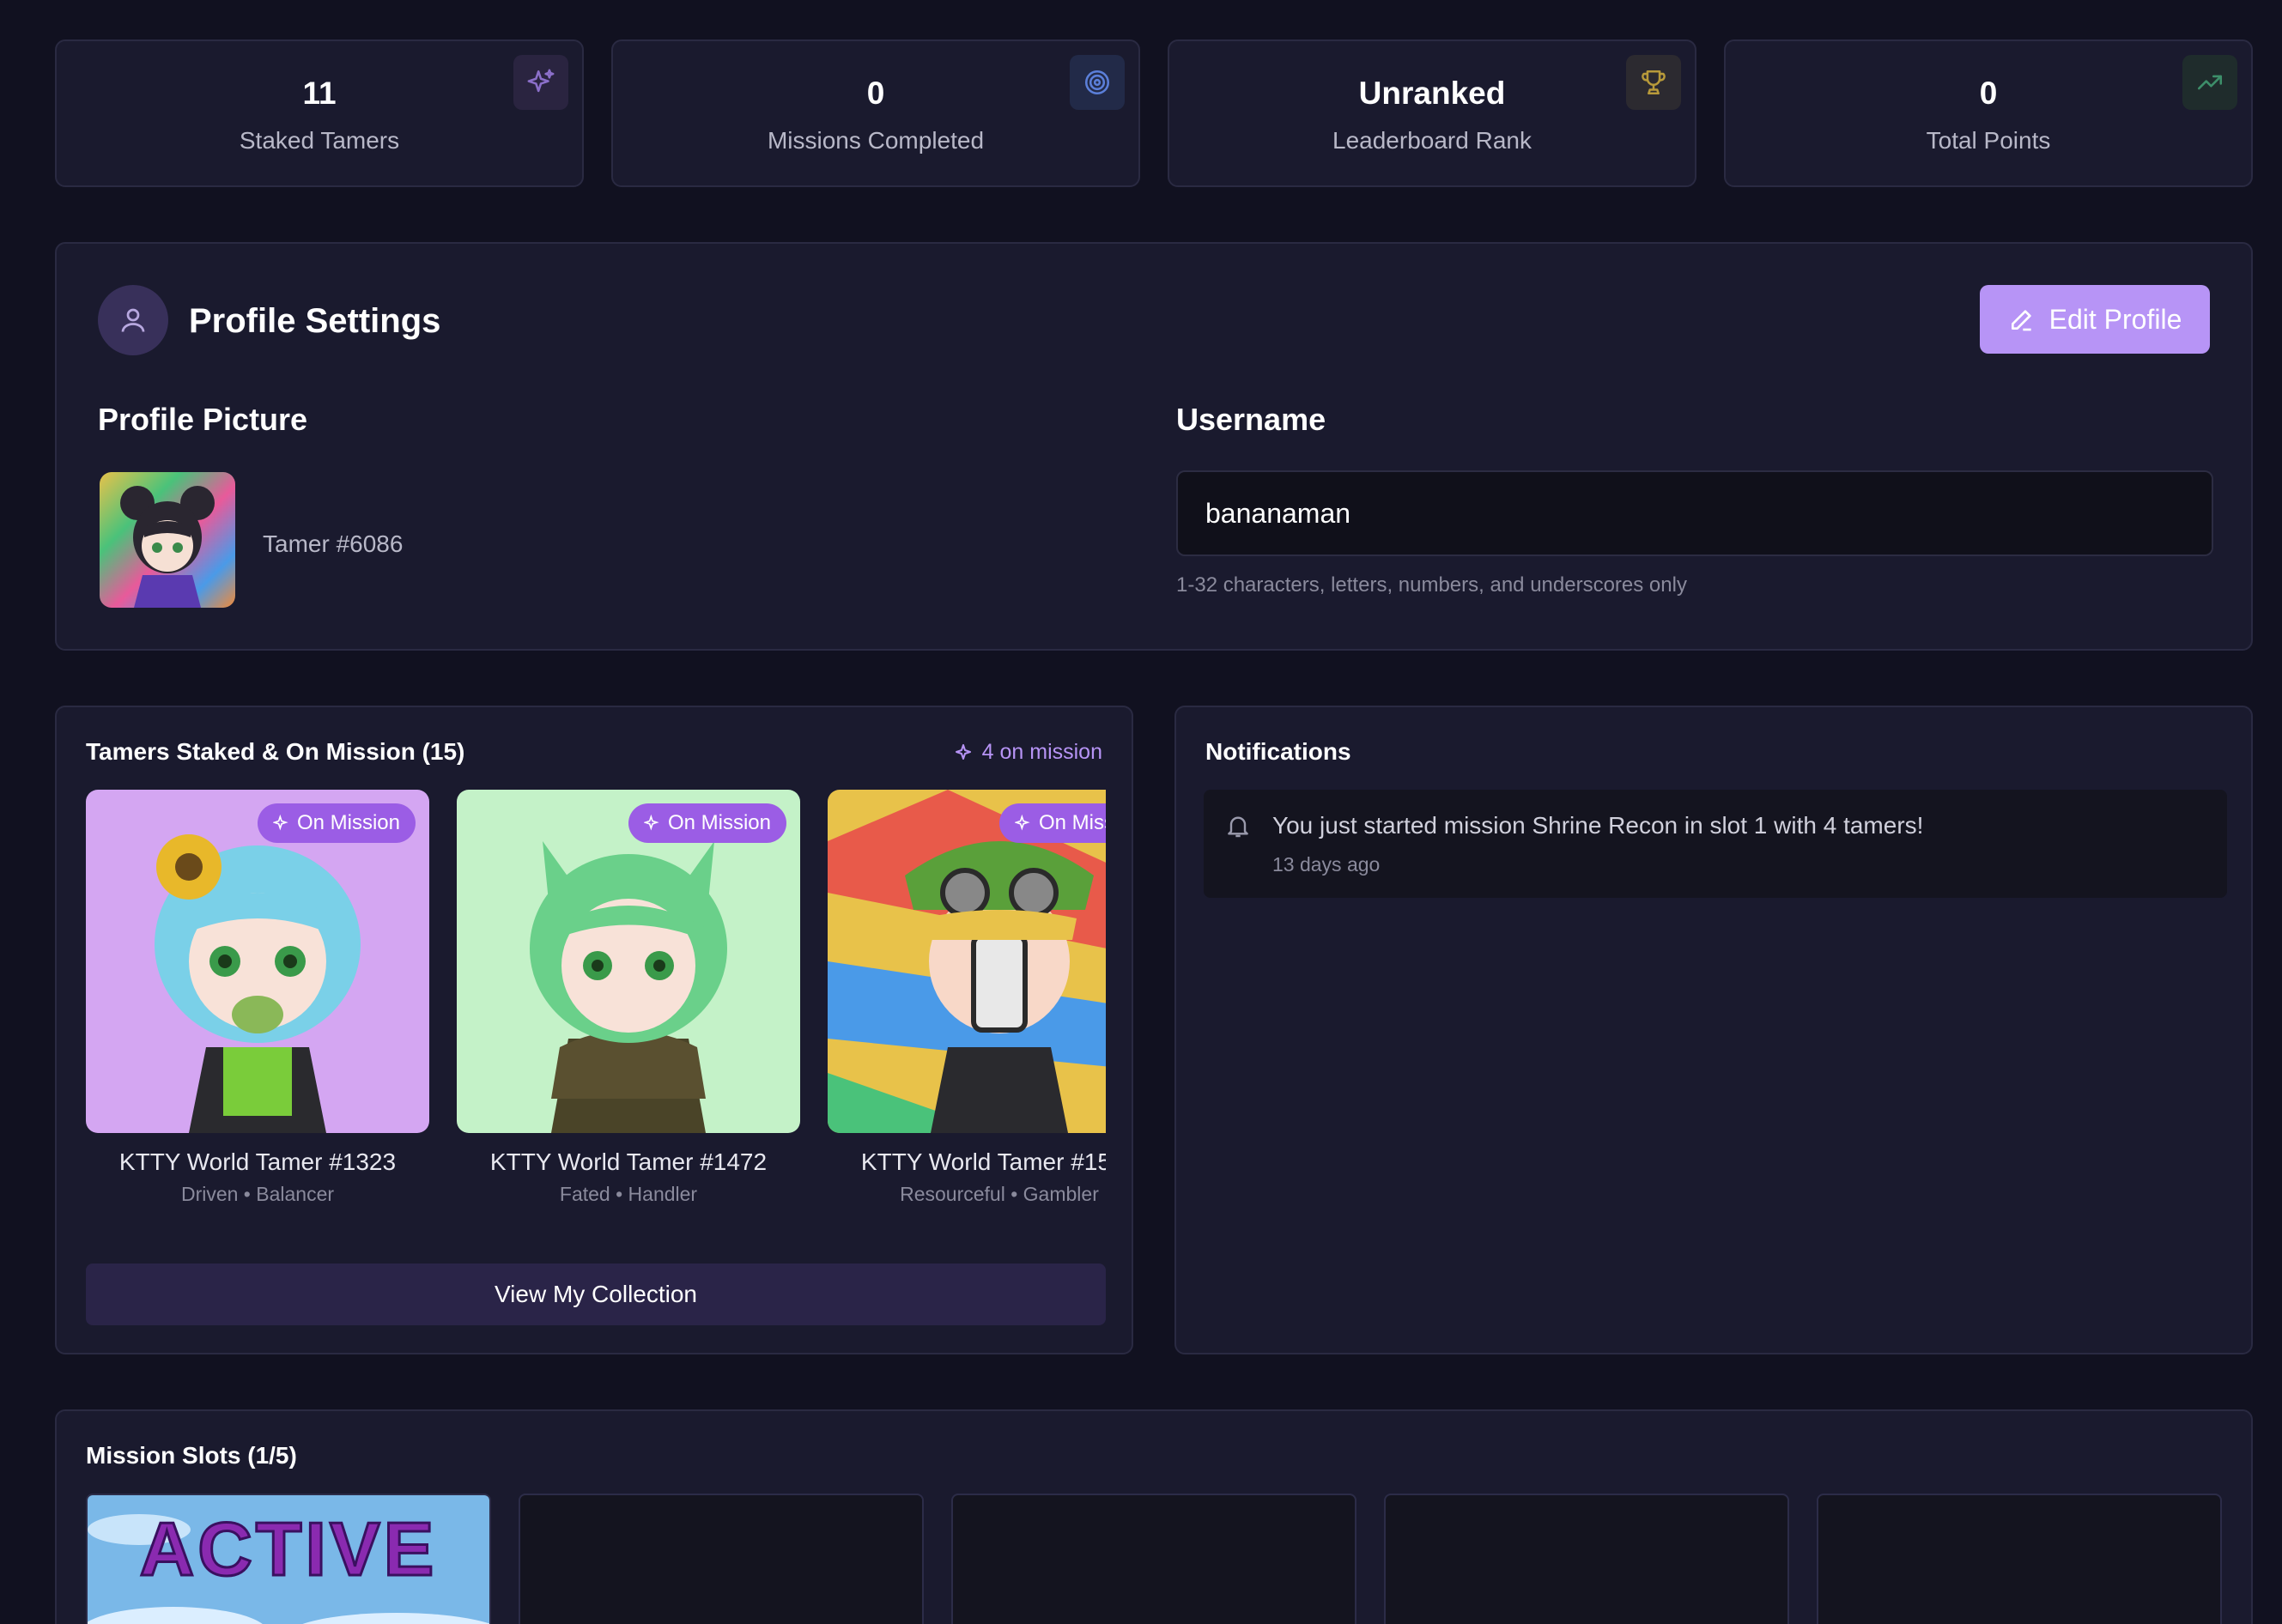  What do you see at coordinates (2209, 82) in the screenshot?
I see `trending-up-icon` at bounding box center [2209, 82].